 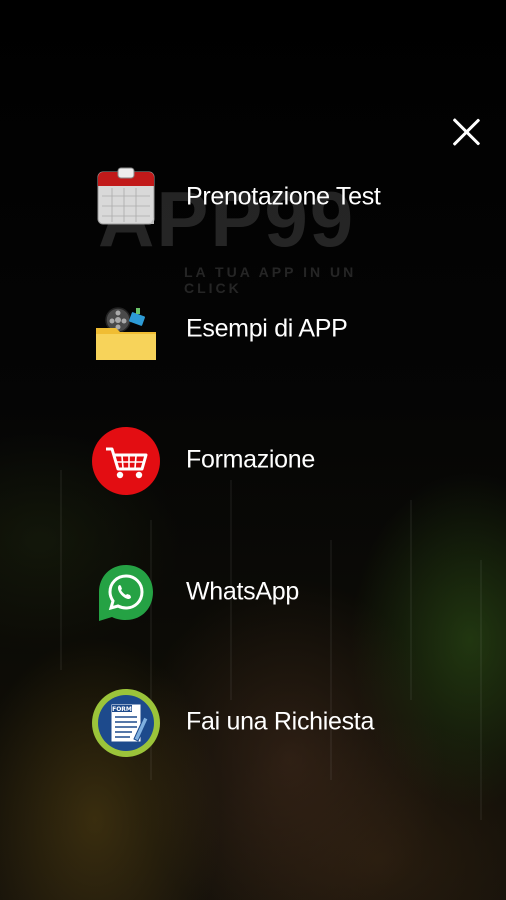 What do you see at coordinates (122, 709) in the screenshot?
I see `svg-text: FORM` at bounding box center [122, 709].